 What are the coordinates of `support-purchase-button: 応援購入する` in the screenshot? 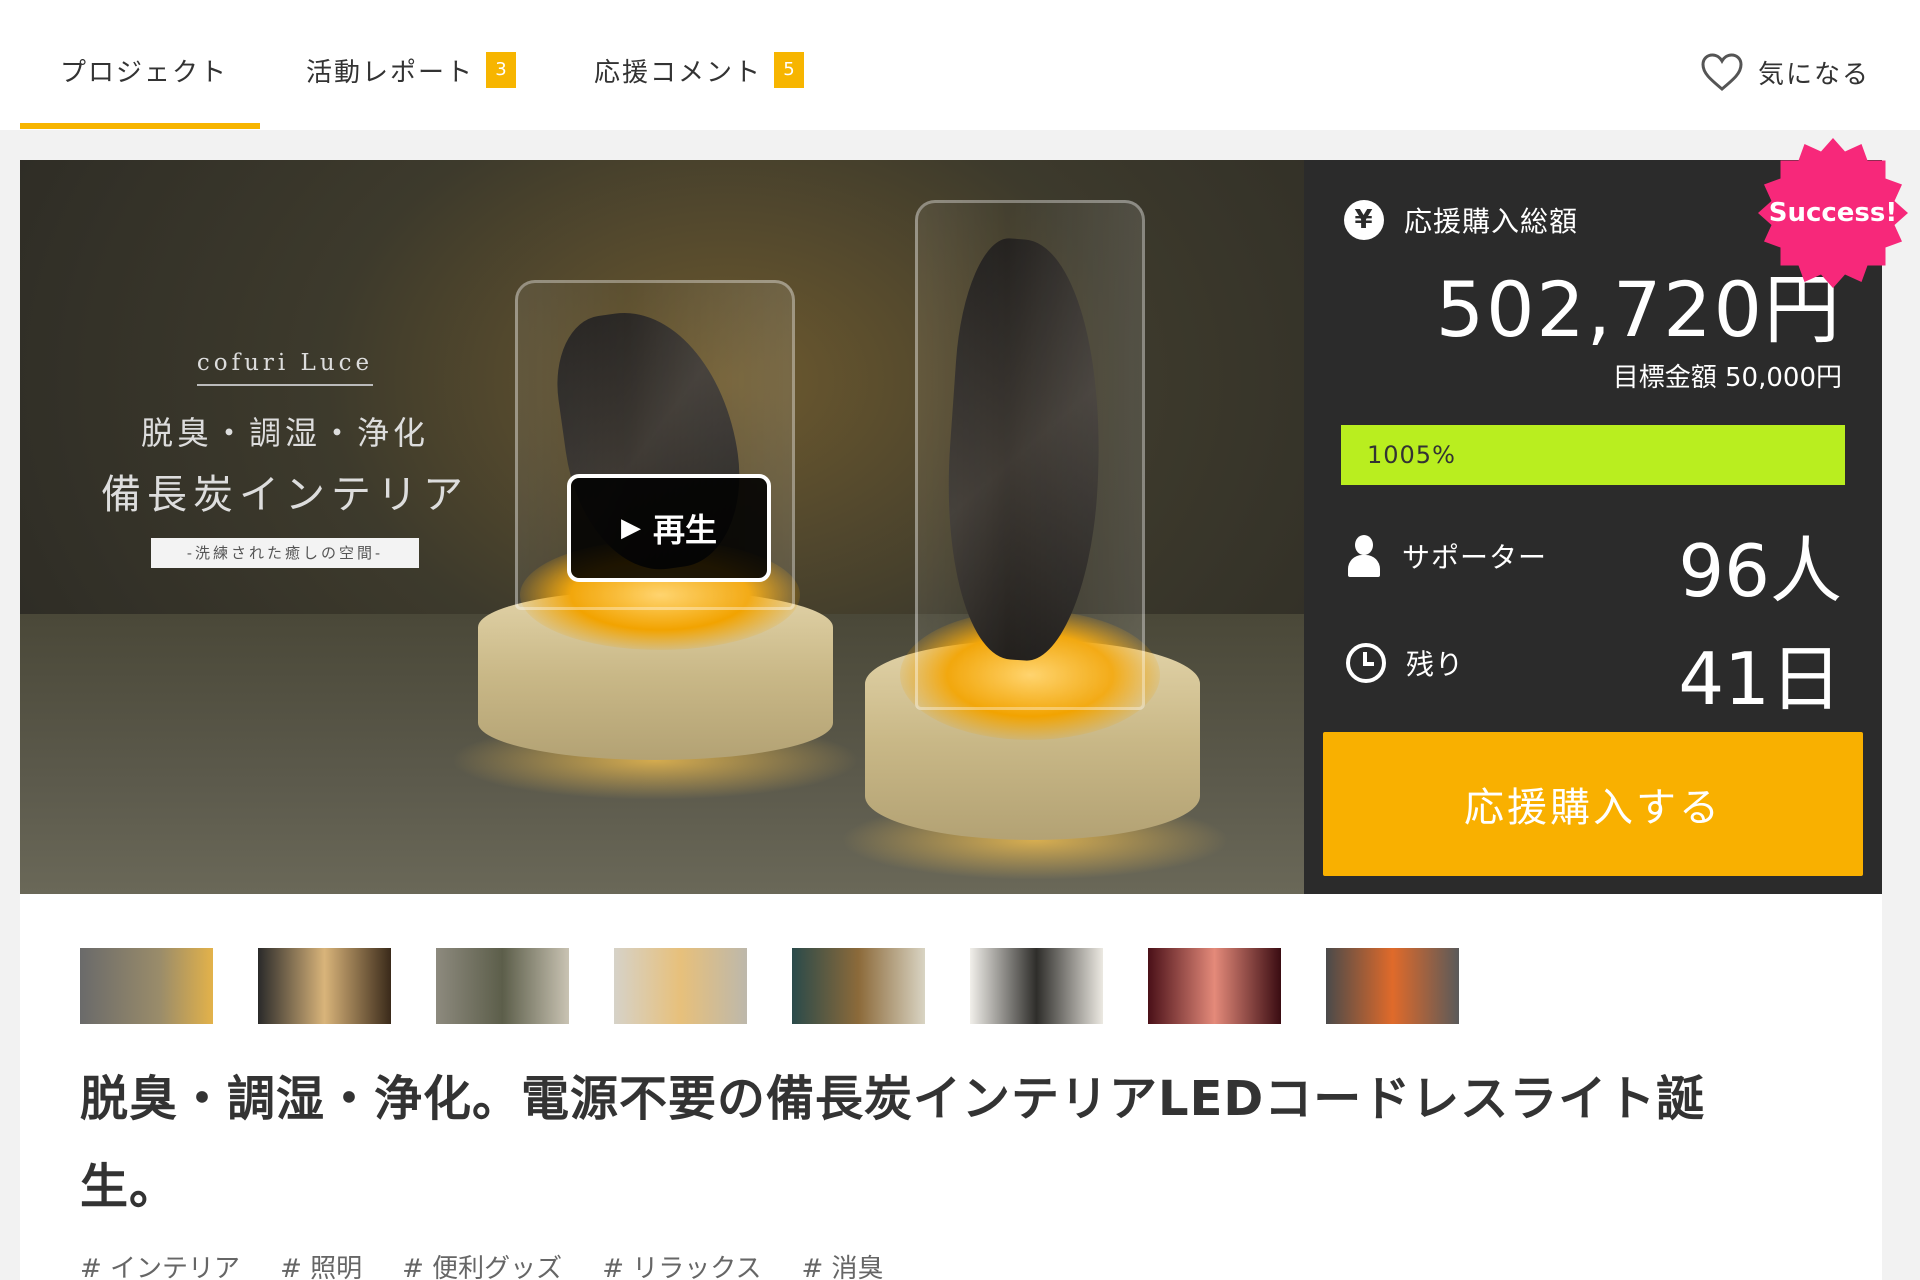 It's located at (1593, 804).